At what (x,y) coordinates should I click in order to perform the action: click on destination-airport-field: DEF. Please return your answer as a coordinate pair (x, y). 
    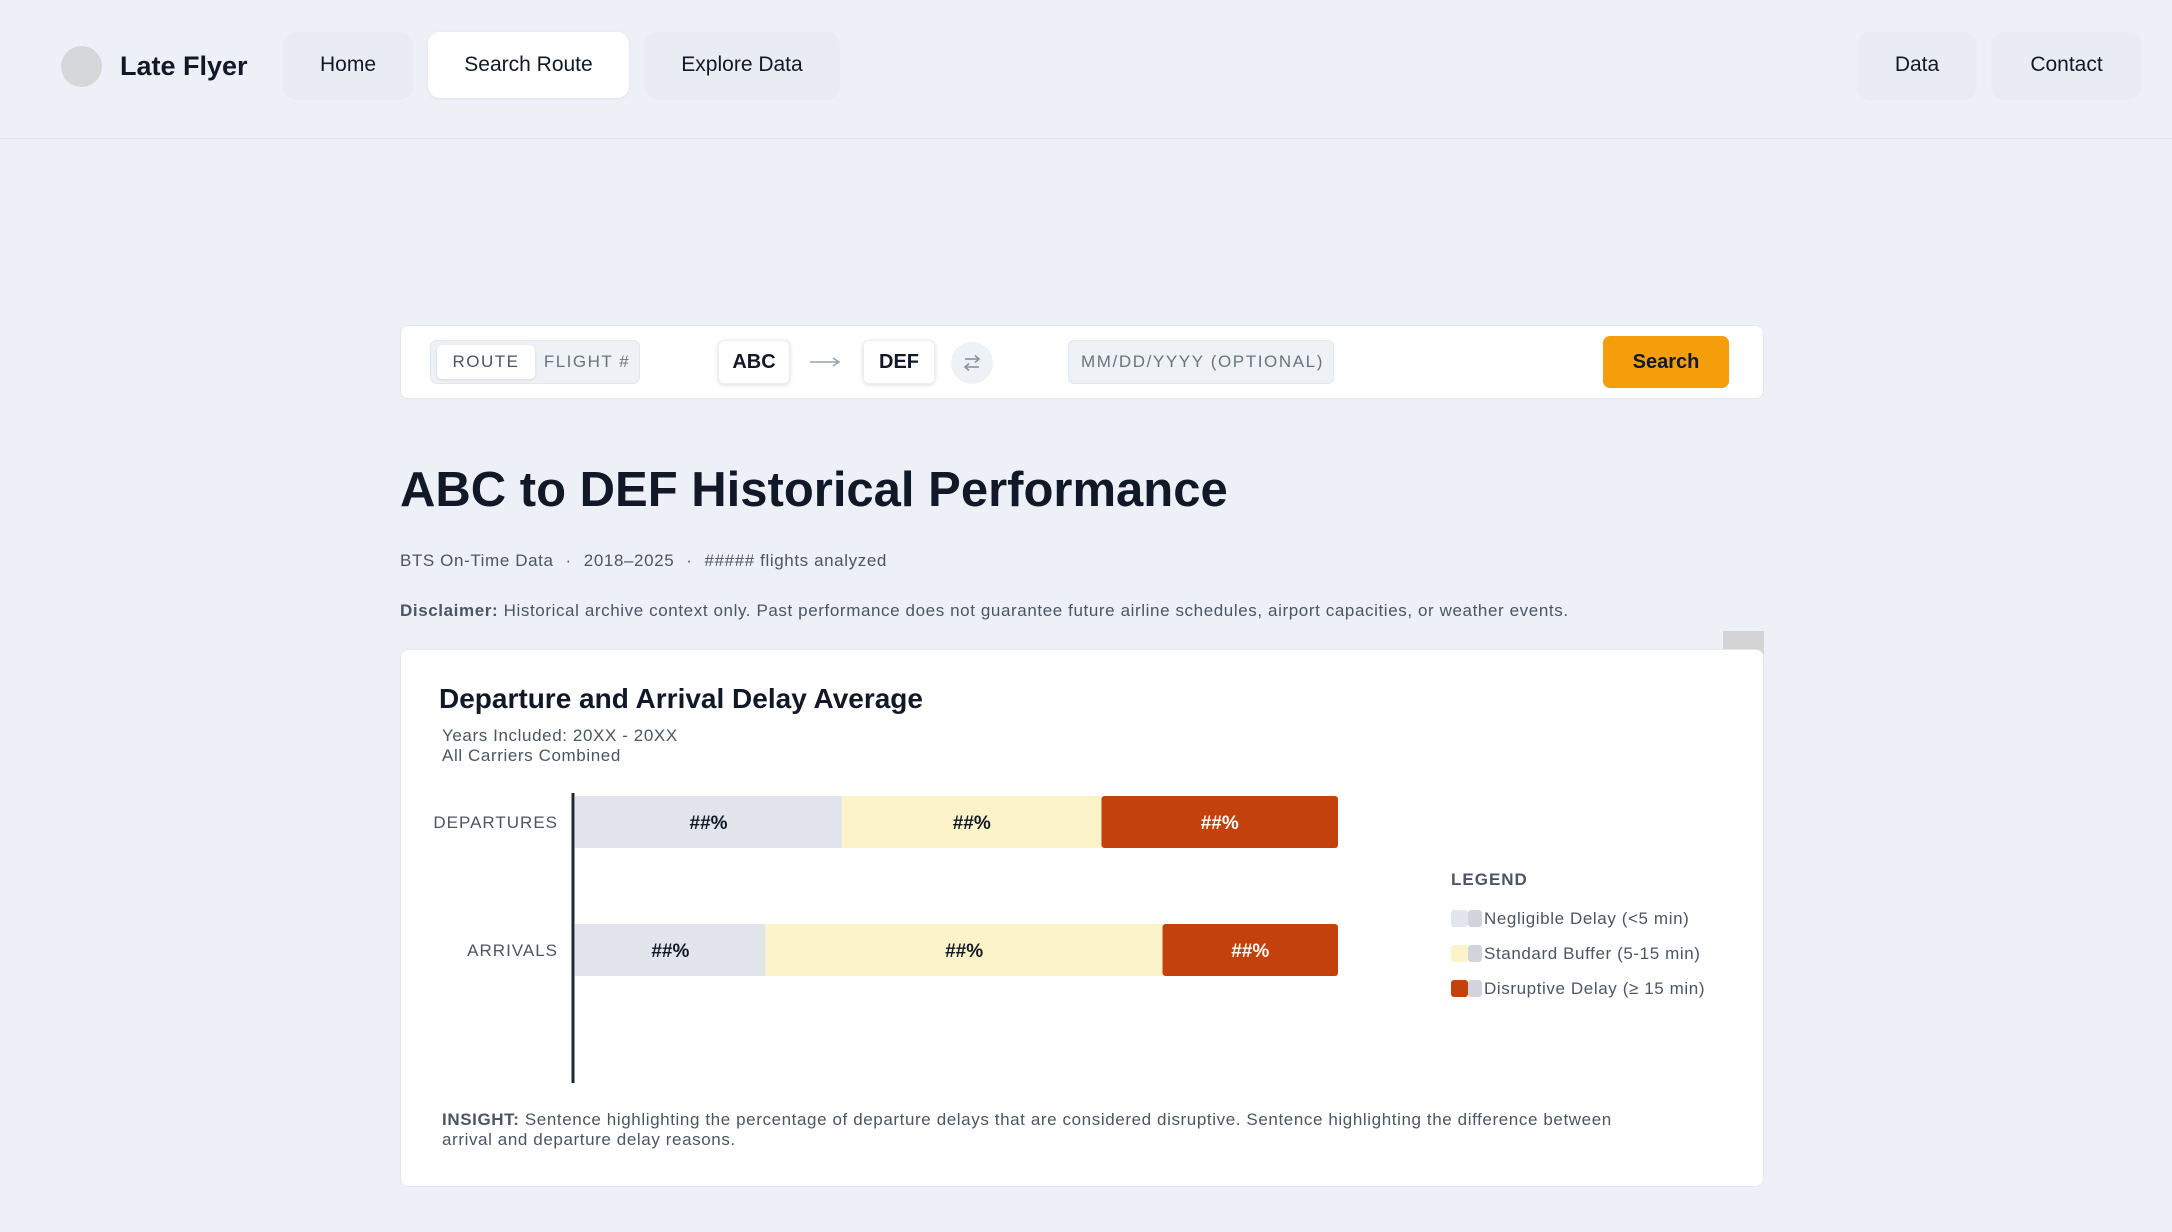
    Looking at the image, I should click on (899, 362).